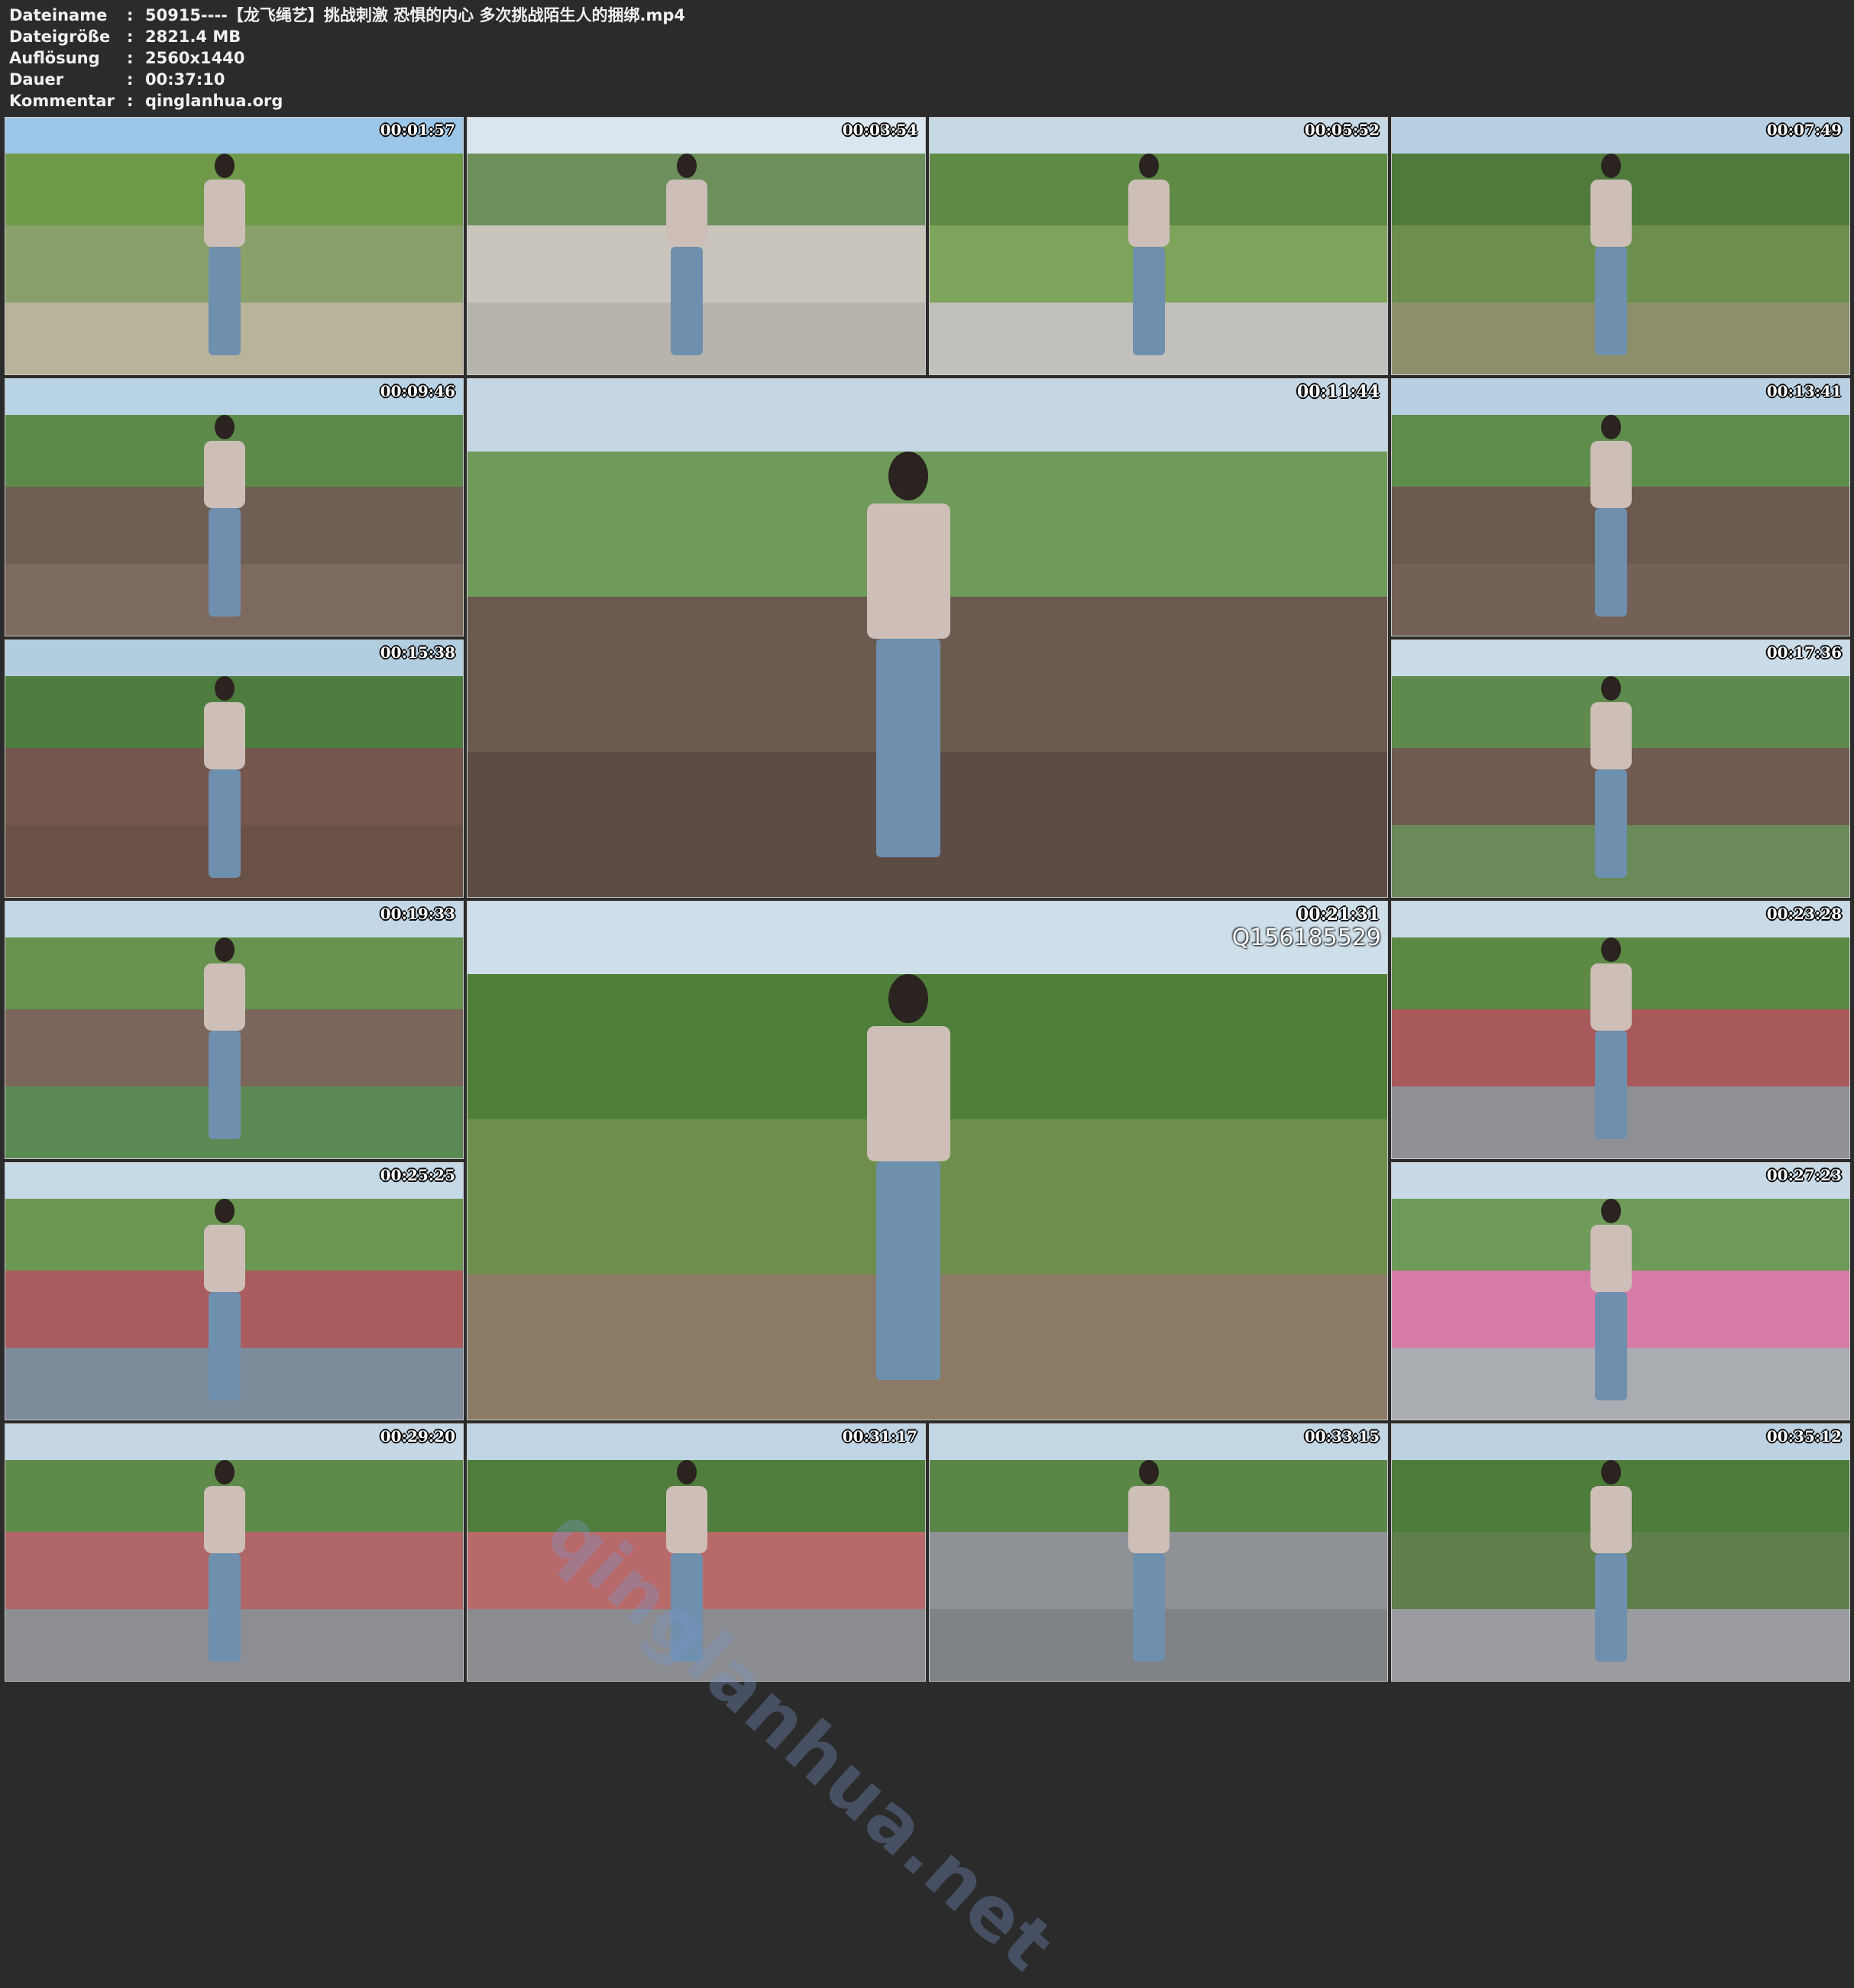 The height and width of the screenshot is (1988, 1854). I want to click on thumbnail-frame: 00:33:15, so click(1158, 1552).